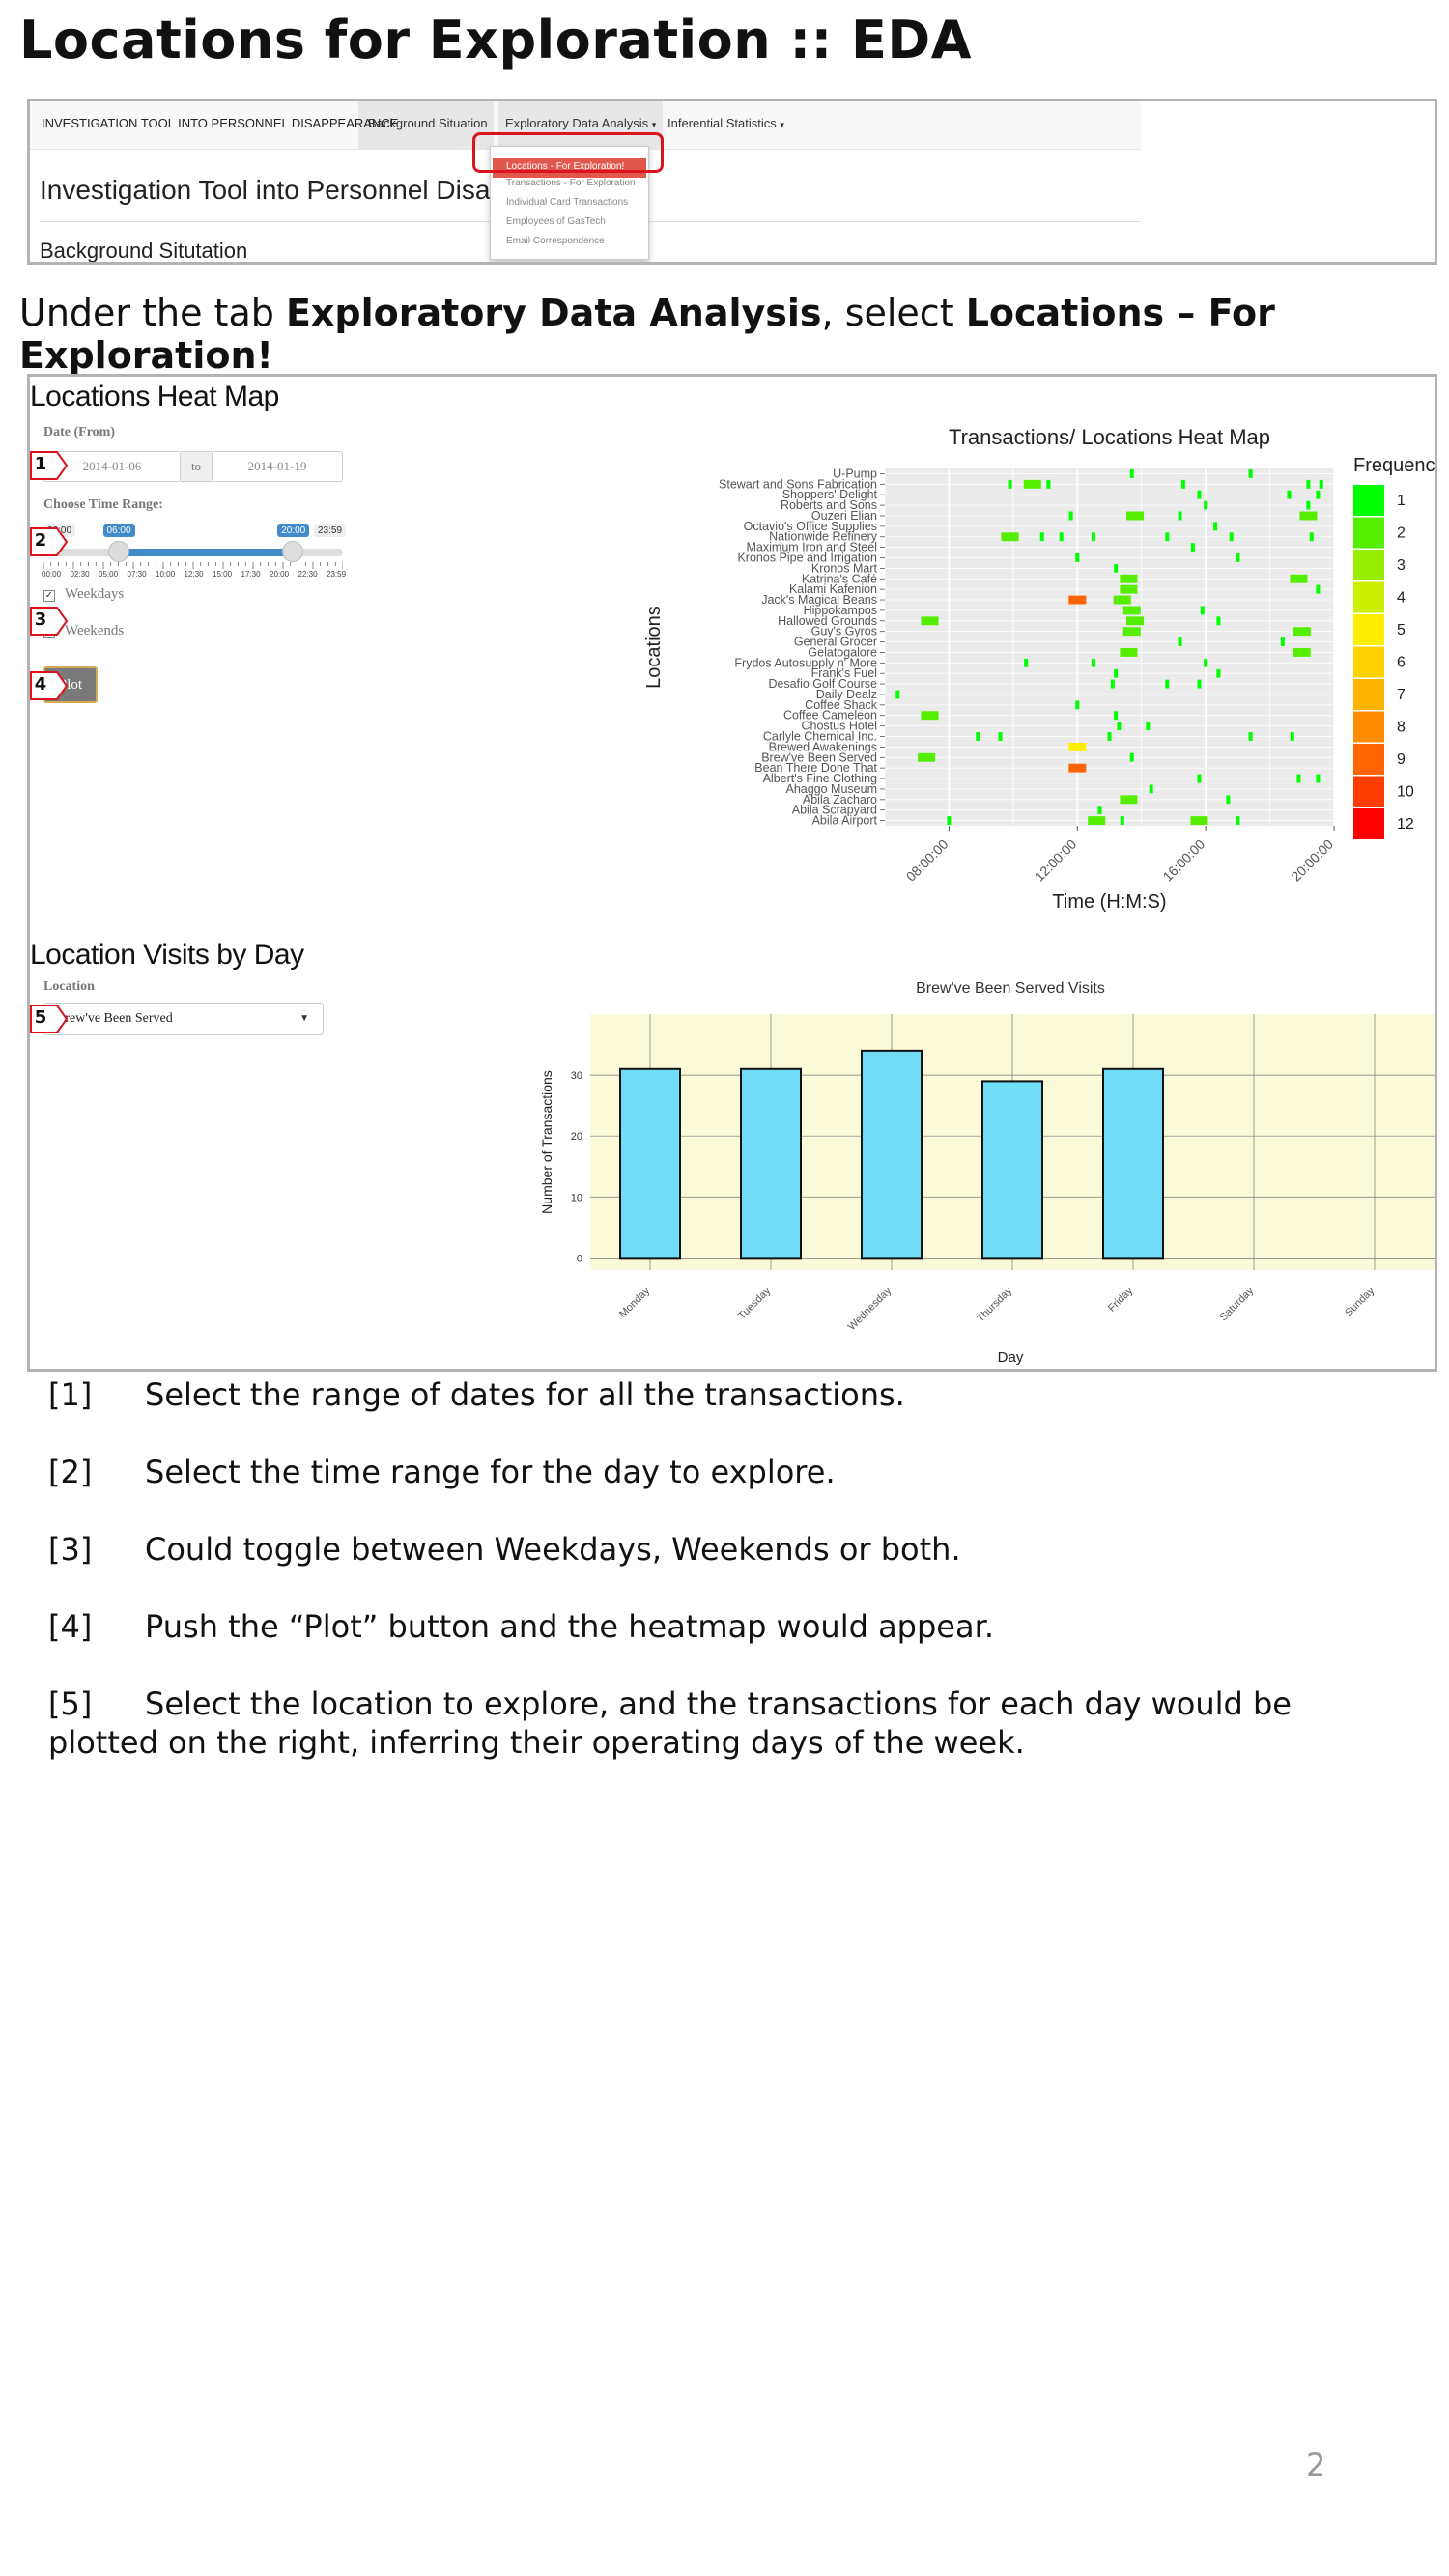 This screenshot has width=1449, height=2576. Describe the element at coordinates (193, 565) in the screenshot. I see `slider-ticks` at that location.